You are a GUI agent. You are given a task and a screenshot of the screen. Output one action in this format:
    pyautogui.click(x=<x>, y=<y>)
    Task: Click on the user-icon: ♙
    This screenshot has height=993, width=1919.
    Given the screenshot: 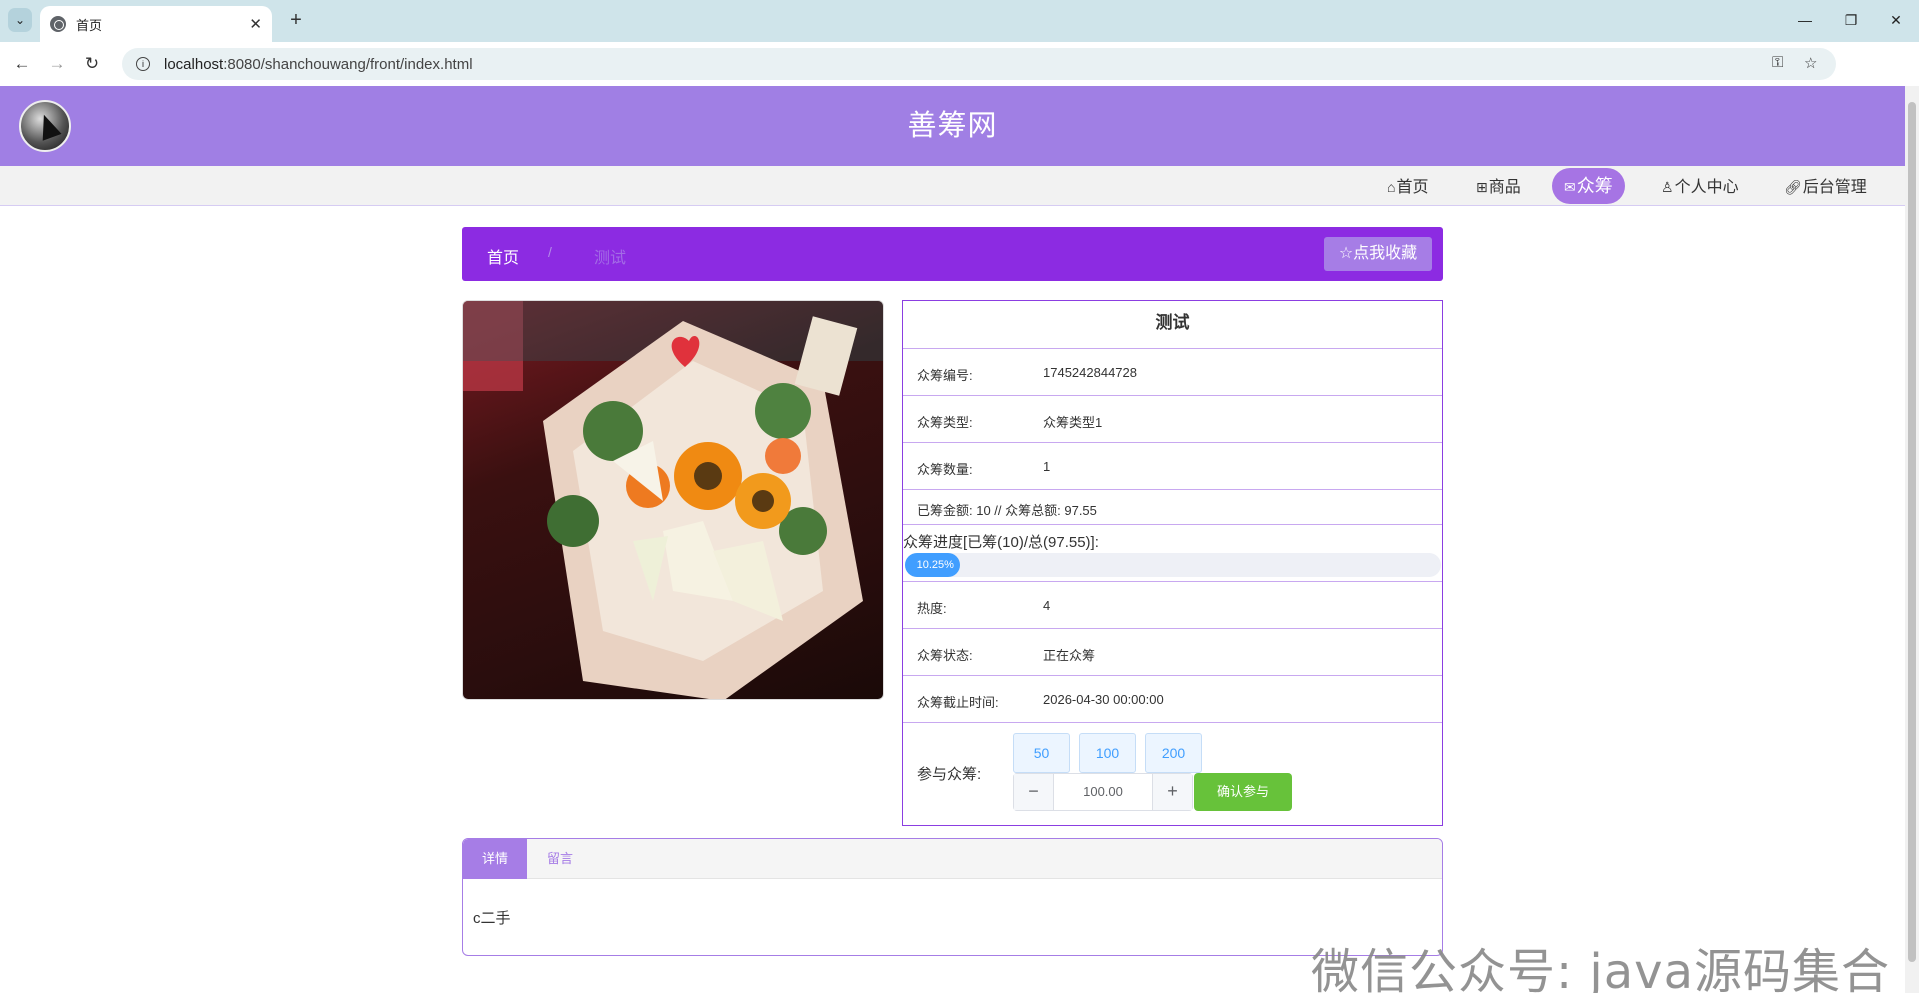 What is the action you would take?
    pyautogui.click(x=1667, y=187)
    